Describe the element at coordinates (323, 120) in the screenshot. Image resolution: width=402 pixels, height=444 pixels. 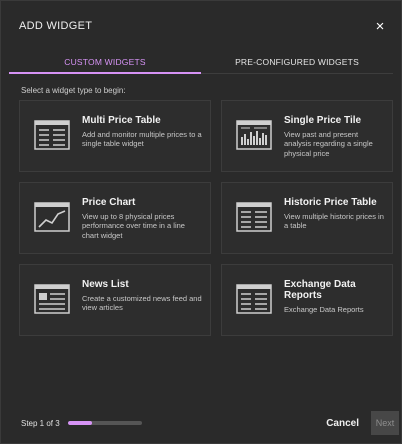
I see `widget-title: Single Price Tile` at that location.